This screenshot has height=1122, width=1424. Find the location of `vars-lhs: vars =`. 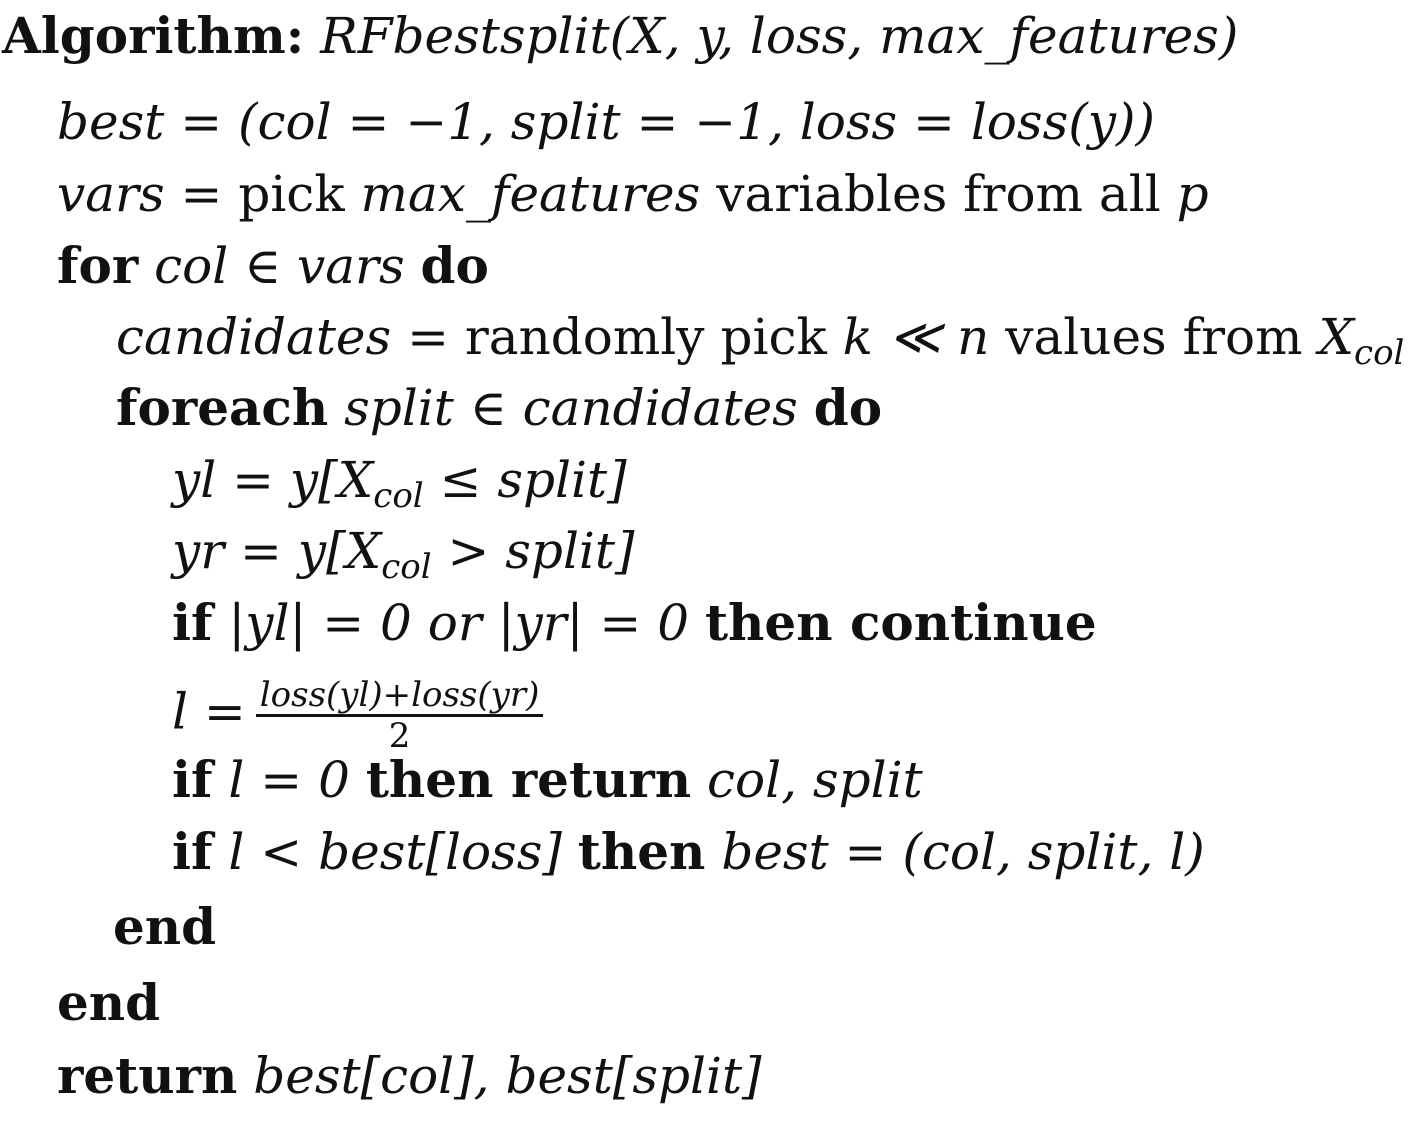

vars-lhs: vars = is located at coordinates (140, 194).